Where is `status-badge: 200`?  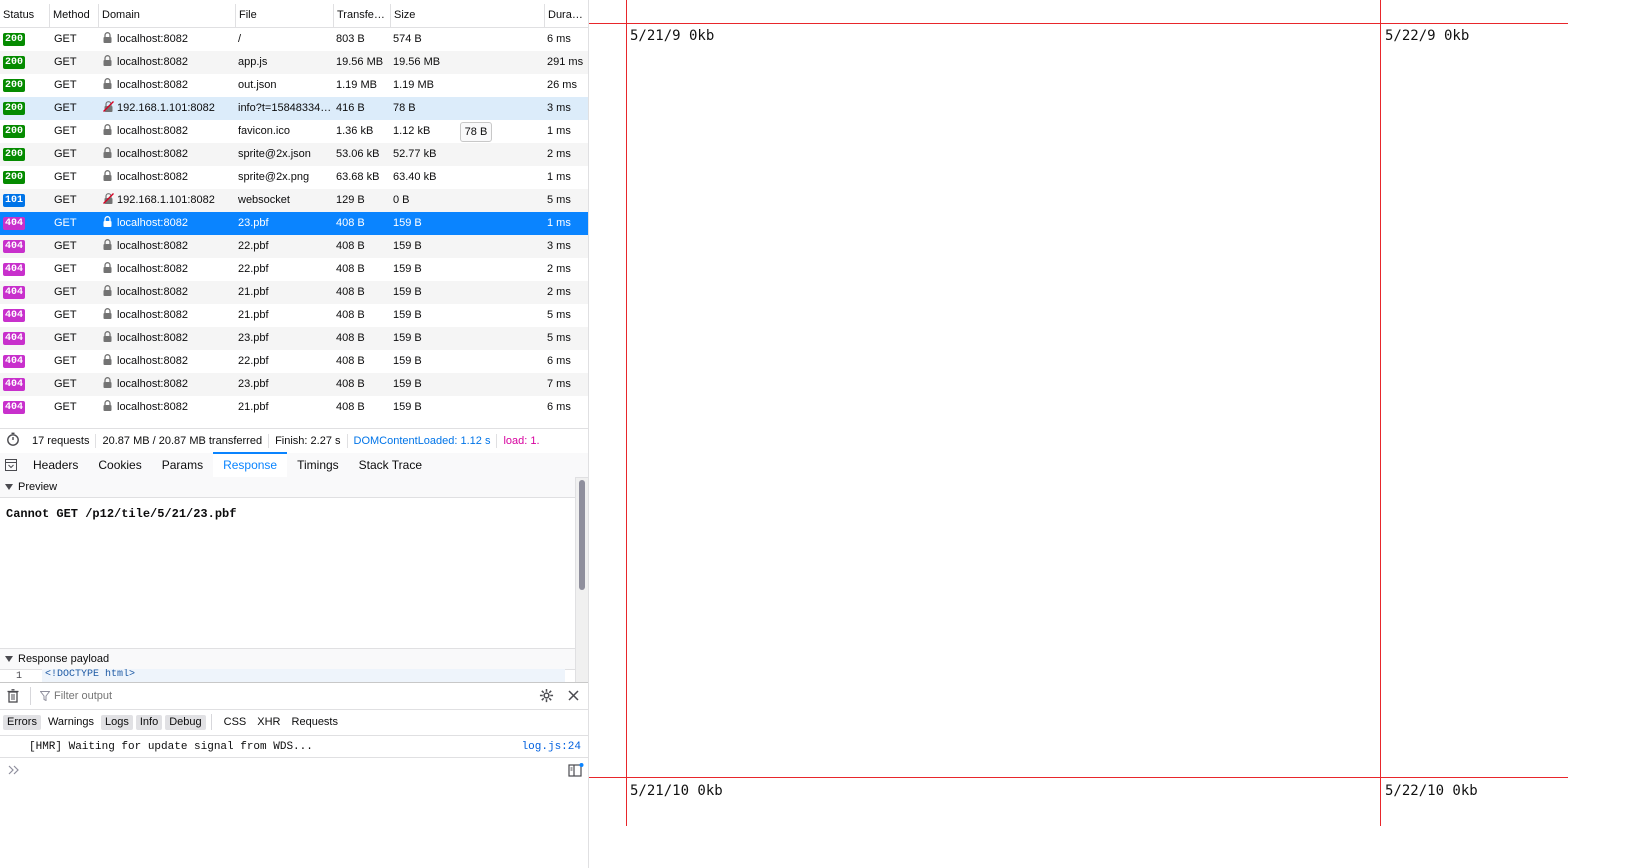 status-badge: 200 is located at coordinates (14, 131).